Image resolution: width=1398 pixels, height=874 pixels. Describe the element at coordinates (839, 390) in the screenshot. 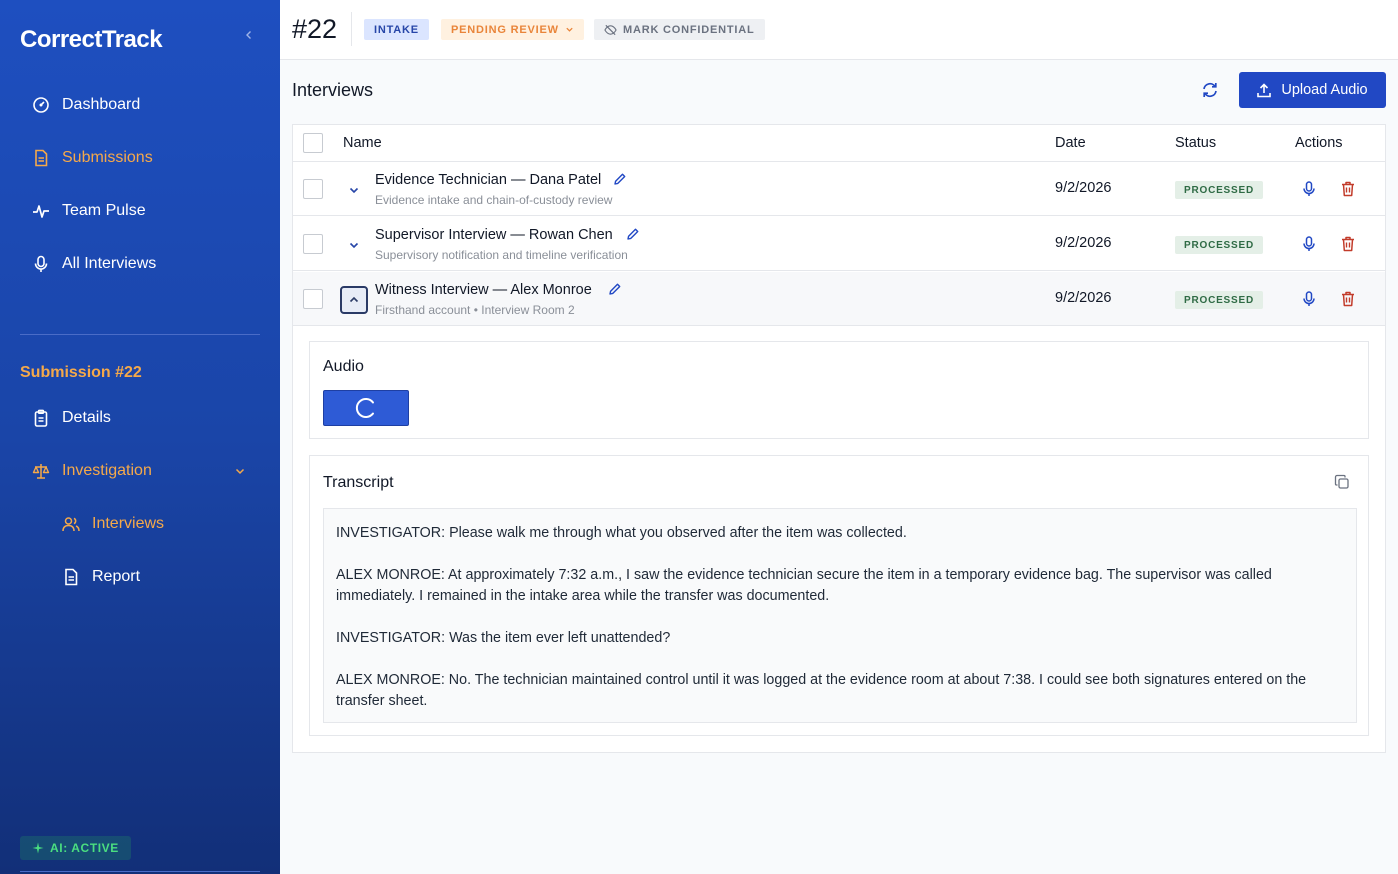

I see `audio-panel: Audio` at that location.